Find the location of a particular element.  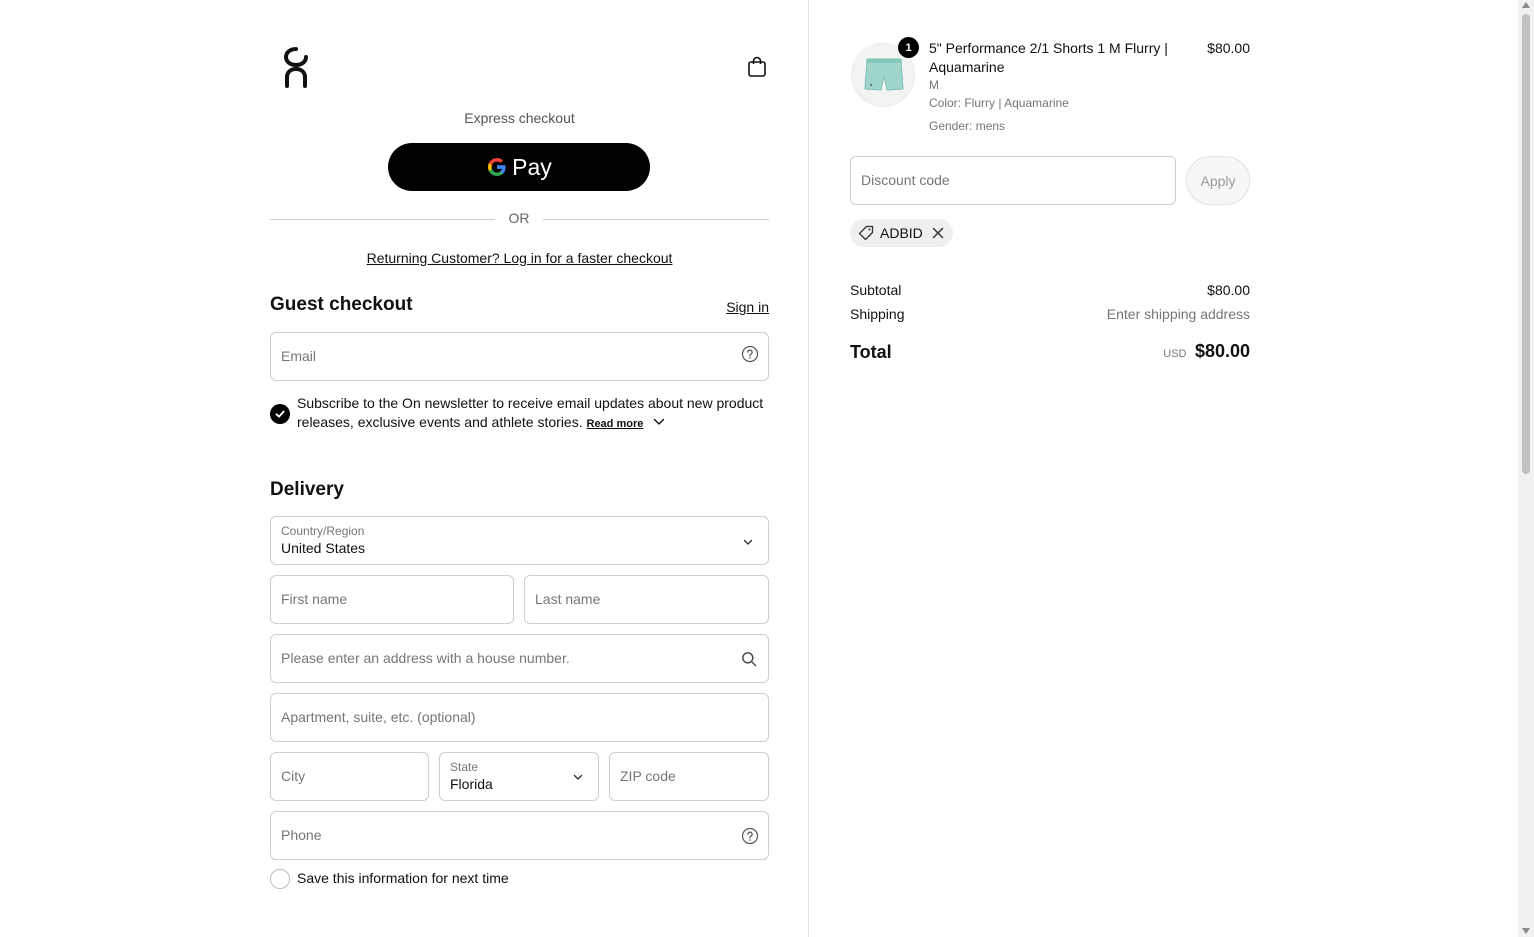

state-label: State is located at coordinates (464, 767).